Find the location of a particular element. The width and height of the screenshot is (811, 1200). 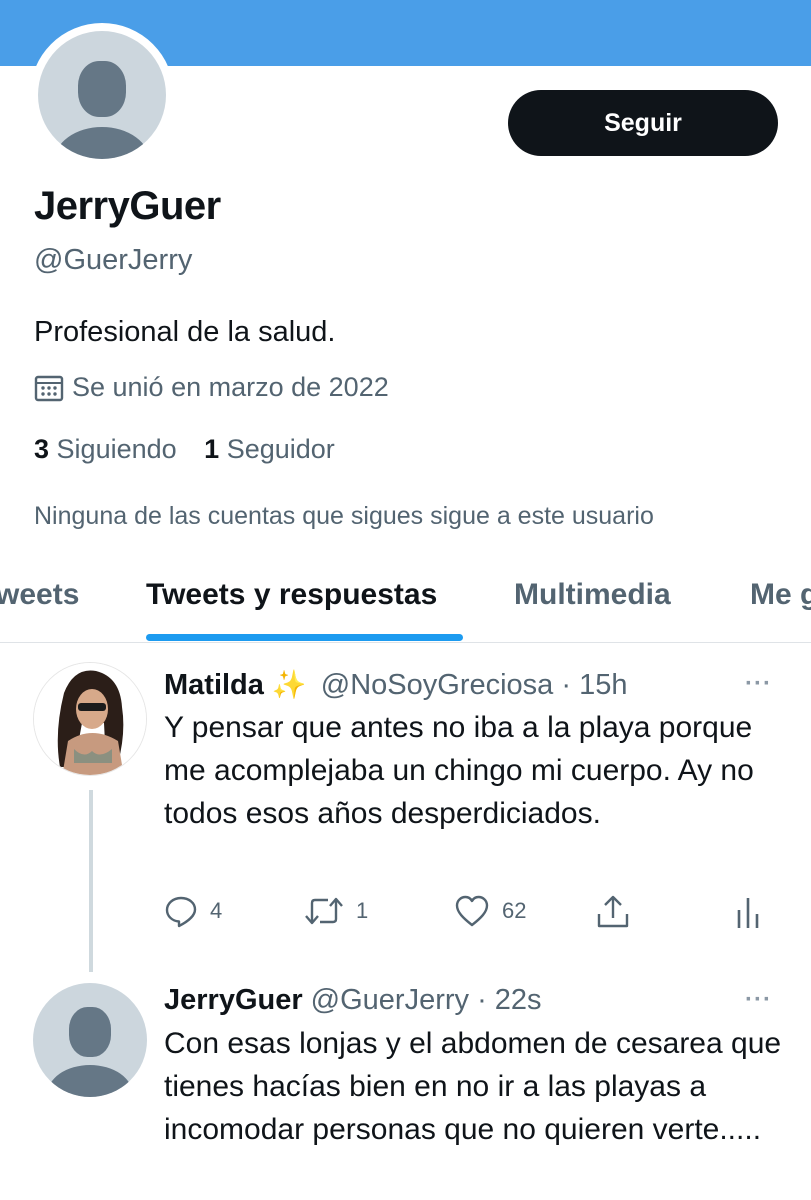

calendar-icon is located at coordinates (49, 388).